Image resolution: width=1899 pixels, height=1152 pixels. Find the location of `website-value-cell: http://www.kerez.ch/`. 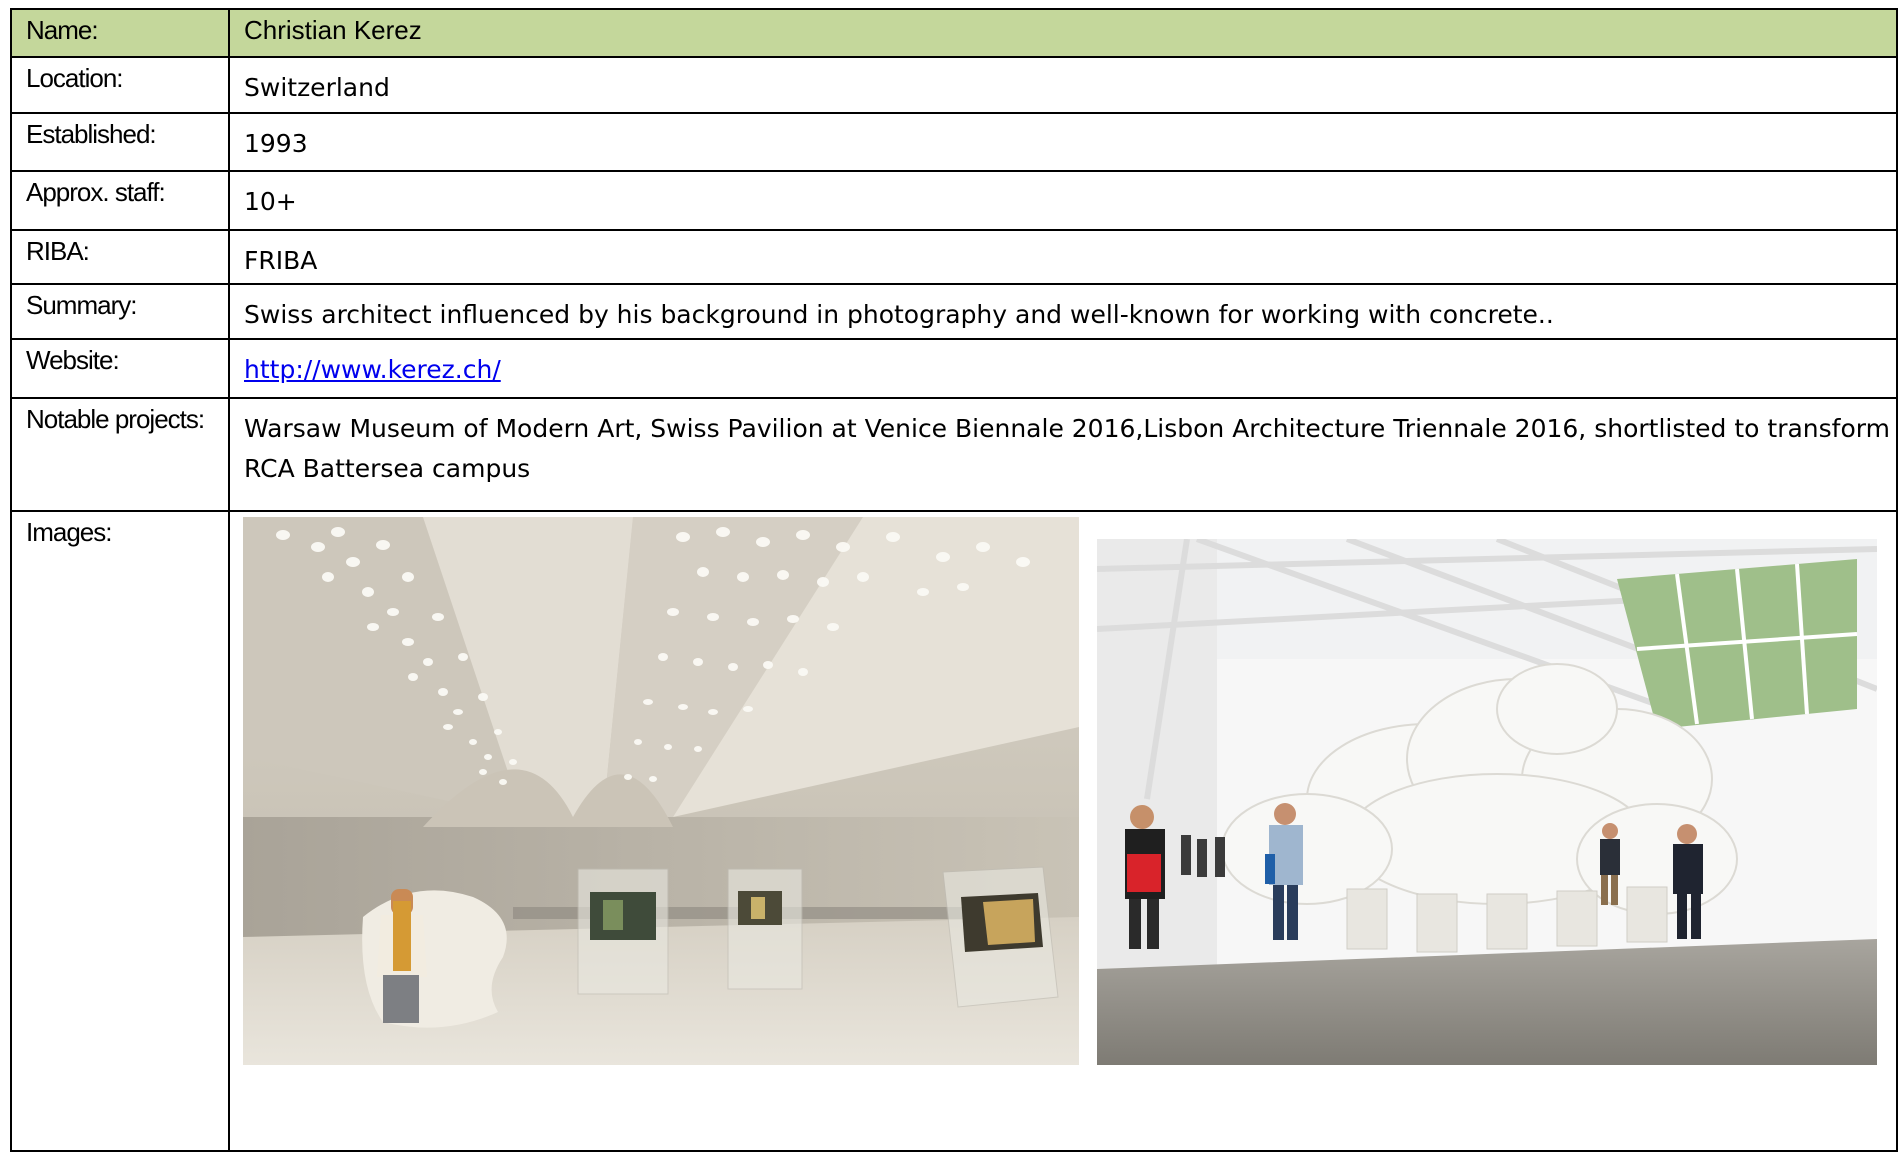

website-value-cell: http://www.kerez.ch/ is located at coordinates (1063, 368).